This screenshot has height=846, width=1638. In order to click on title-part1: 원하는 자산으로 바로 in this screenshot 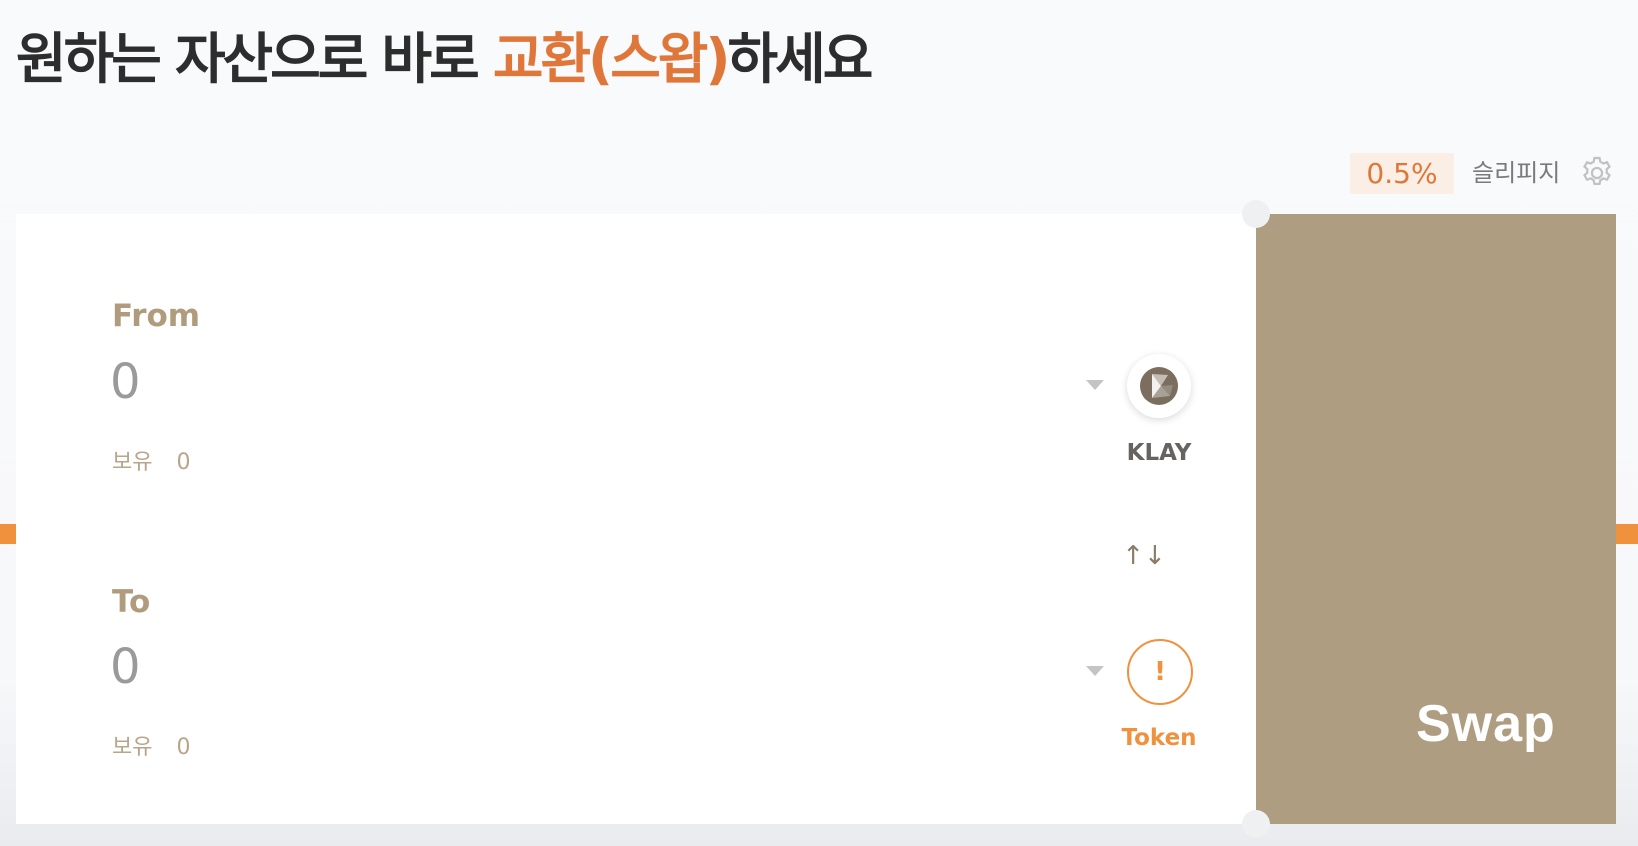, I will do `click(254, 59)`.